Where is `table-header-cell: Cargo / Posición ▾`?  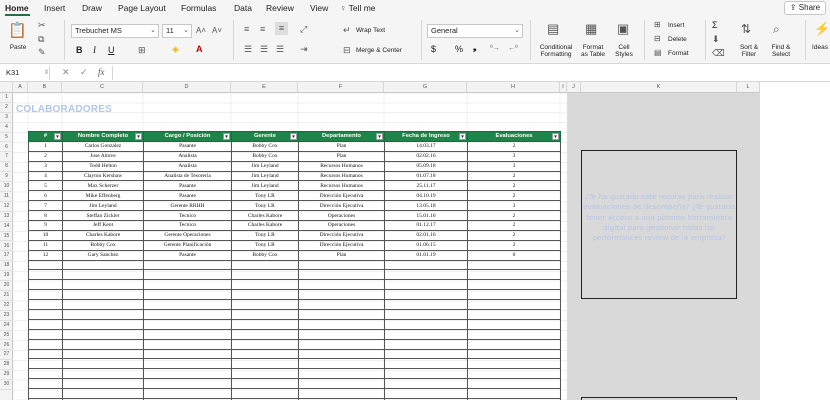
table-header-cell: Cargo / Posición ▾ is located at coordinates (187, 136).